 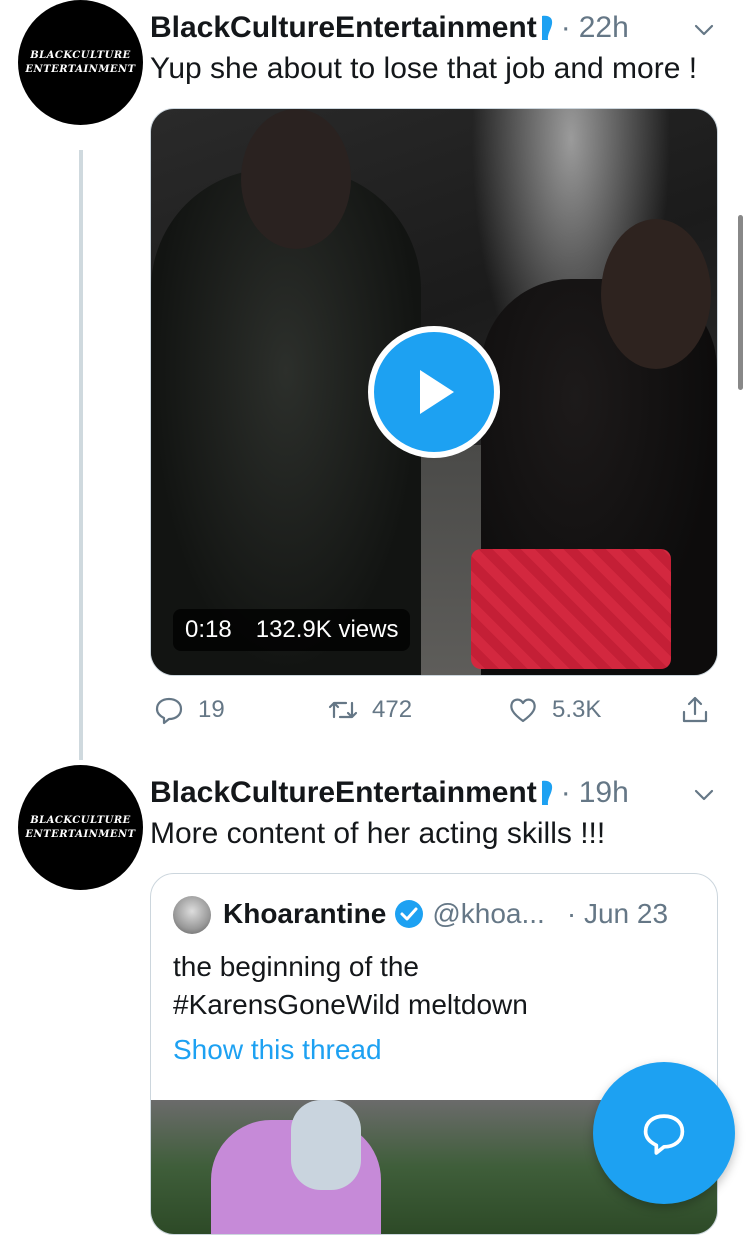 I want to click on video-frame-detail, so click(x=571, y=609).